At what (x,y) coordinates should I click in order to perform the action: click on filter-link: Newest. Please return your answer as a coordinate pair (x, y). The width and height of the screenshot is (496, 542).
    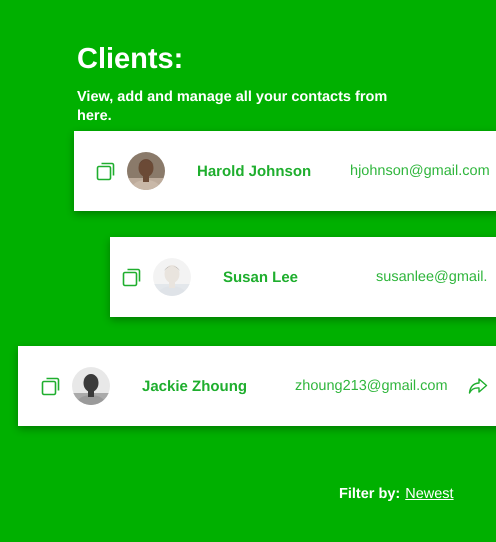
    Looking at the image, I should click on (429, 494).